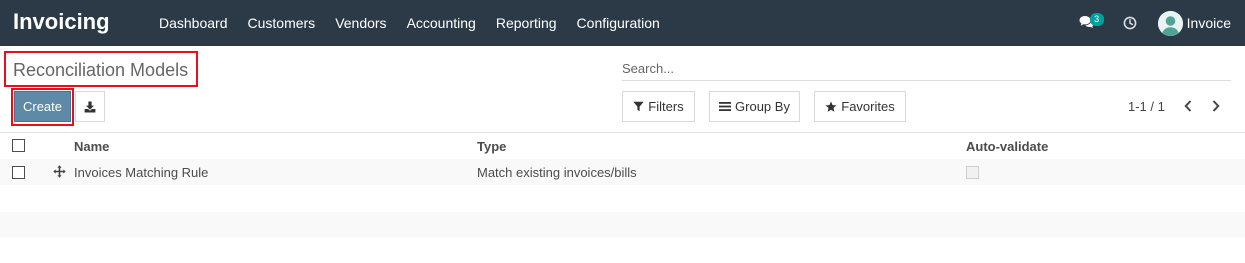 This screenshot has width=1245, height=263. Describe the element at coordinates (18, 172) in the screenshot. I see `row-checkbox` at that location.